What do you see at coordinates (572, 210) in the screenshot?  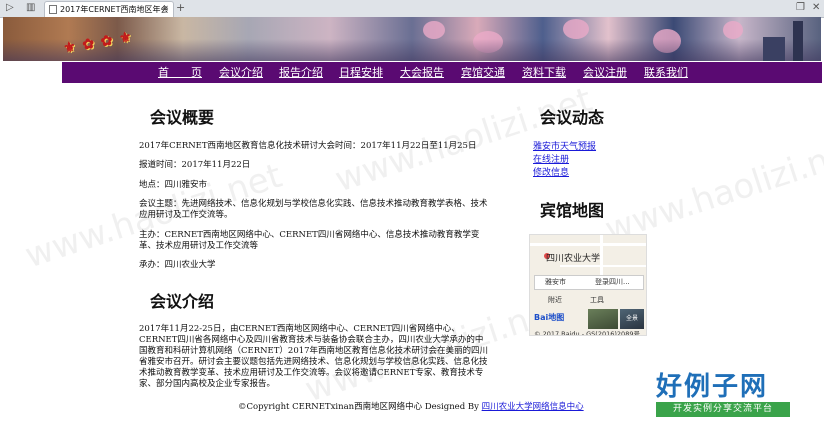 I see `hotel-map-heading: 宾馆地图` at bounding box center [572, 210].